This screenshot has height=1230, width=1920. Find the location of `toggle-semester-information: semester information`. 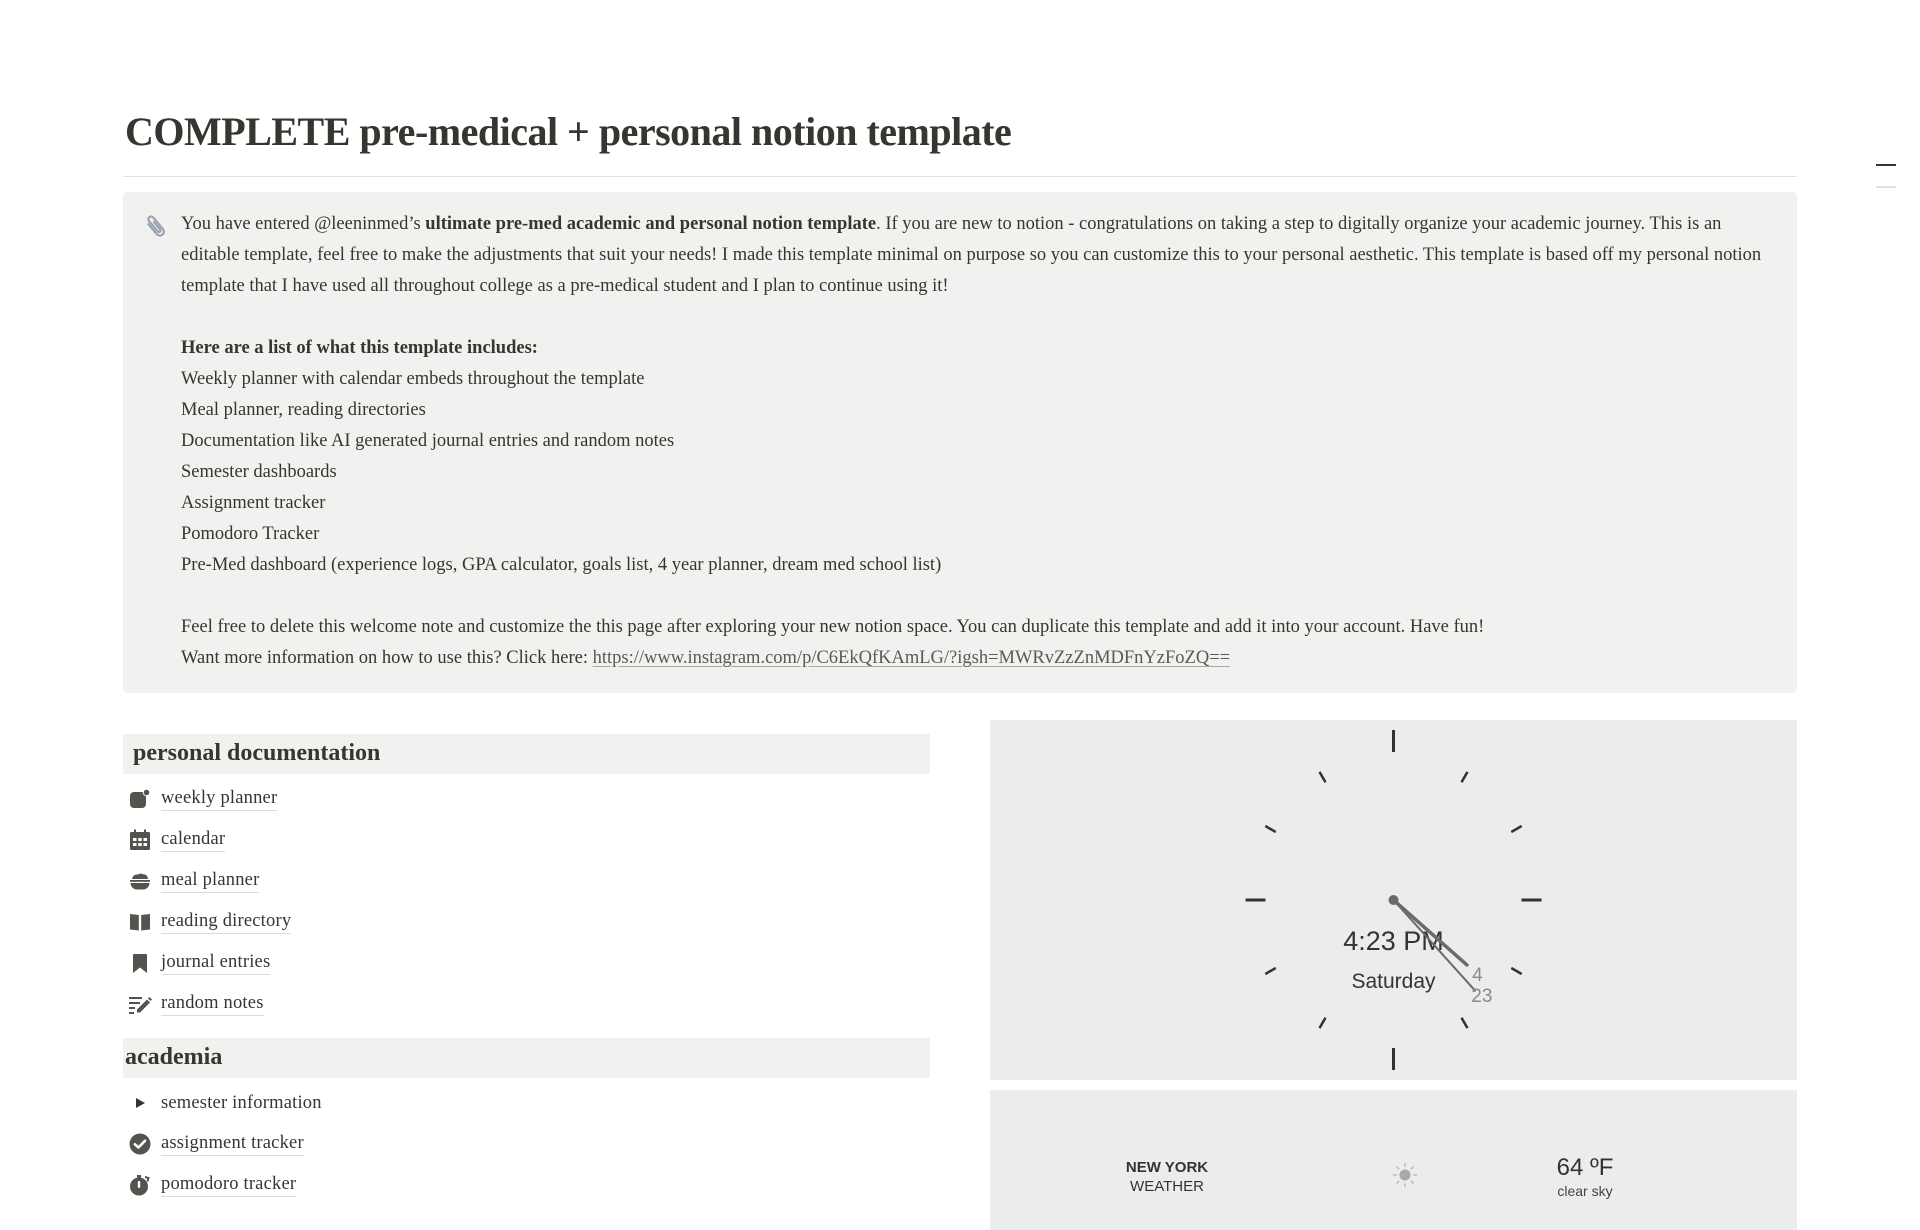

toggle-semester-information: semester information is located at coordinates (526, 1102).